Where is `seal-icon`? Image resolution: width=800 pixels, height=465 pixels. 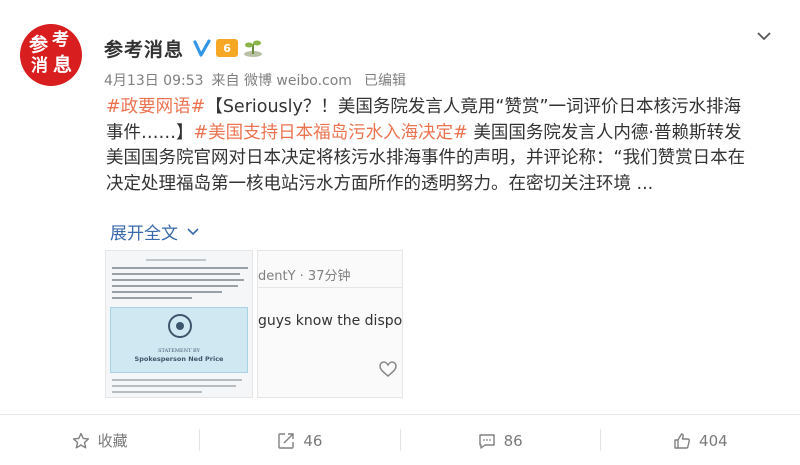 seal-icon is located at coordinates (180, 326).